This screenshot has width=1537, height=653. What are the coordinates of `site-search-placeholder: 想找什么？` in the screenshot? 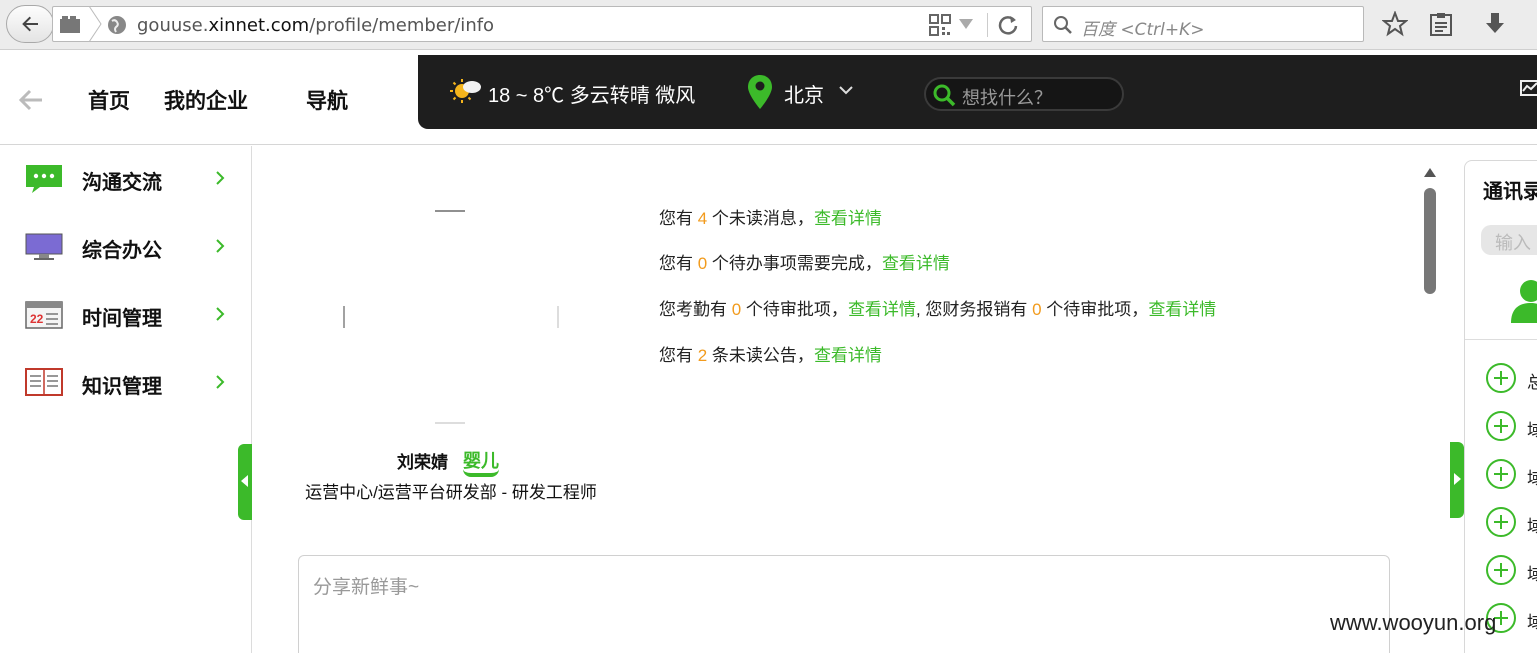 It's located at (1007, 98).